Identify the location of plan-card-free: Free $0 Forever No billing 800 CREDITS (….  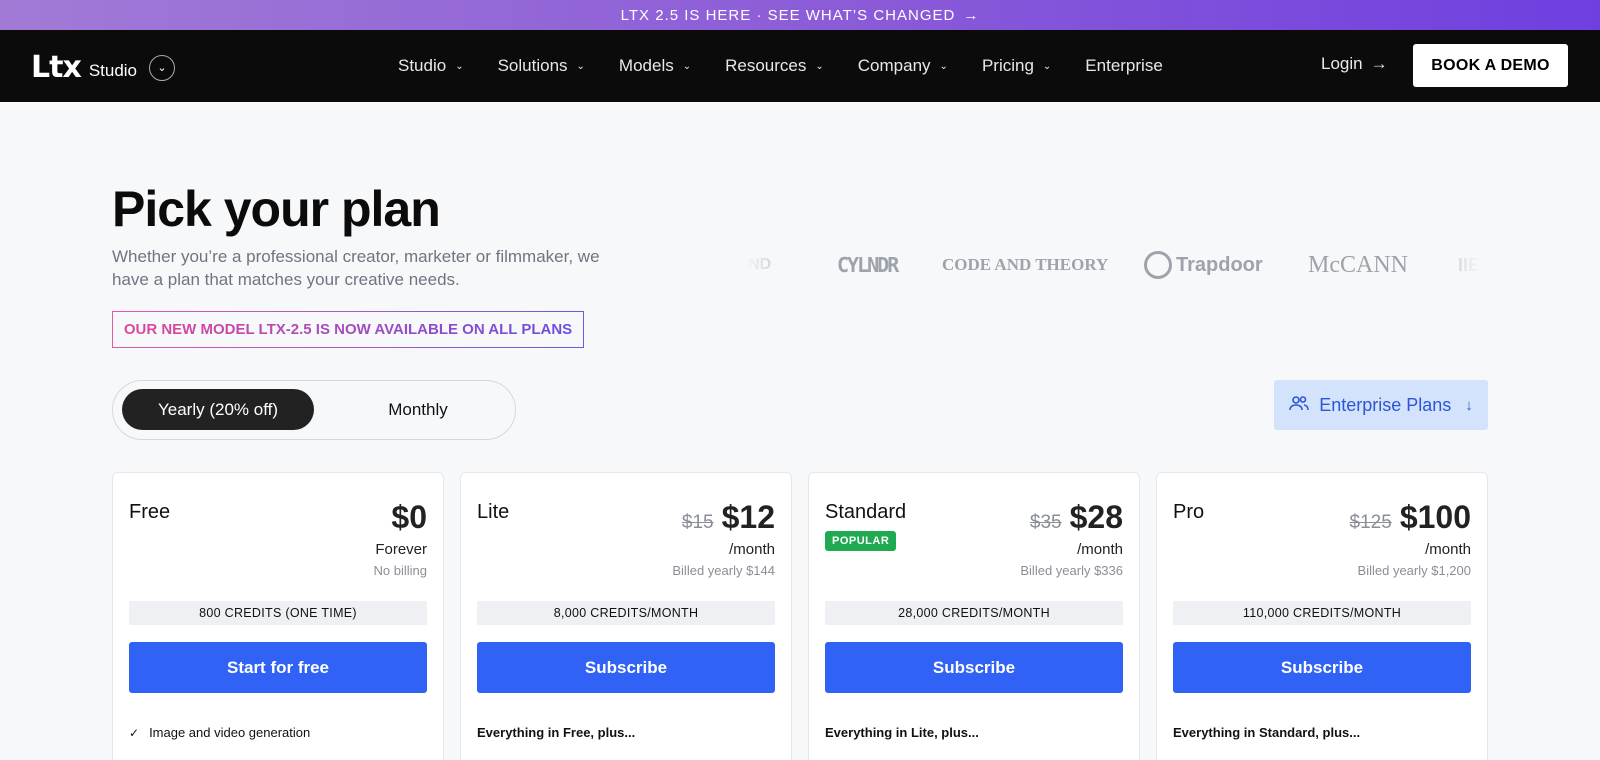
(278, 616).